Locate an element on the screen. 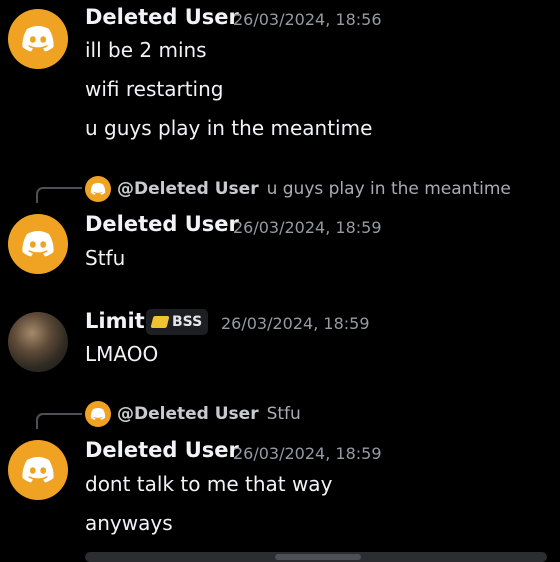  drag-handle is located at coordinates (318, 557).